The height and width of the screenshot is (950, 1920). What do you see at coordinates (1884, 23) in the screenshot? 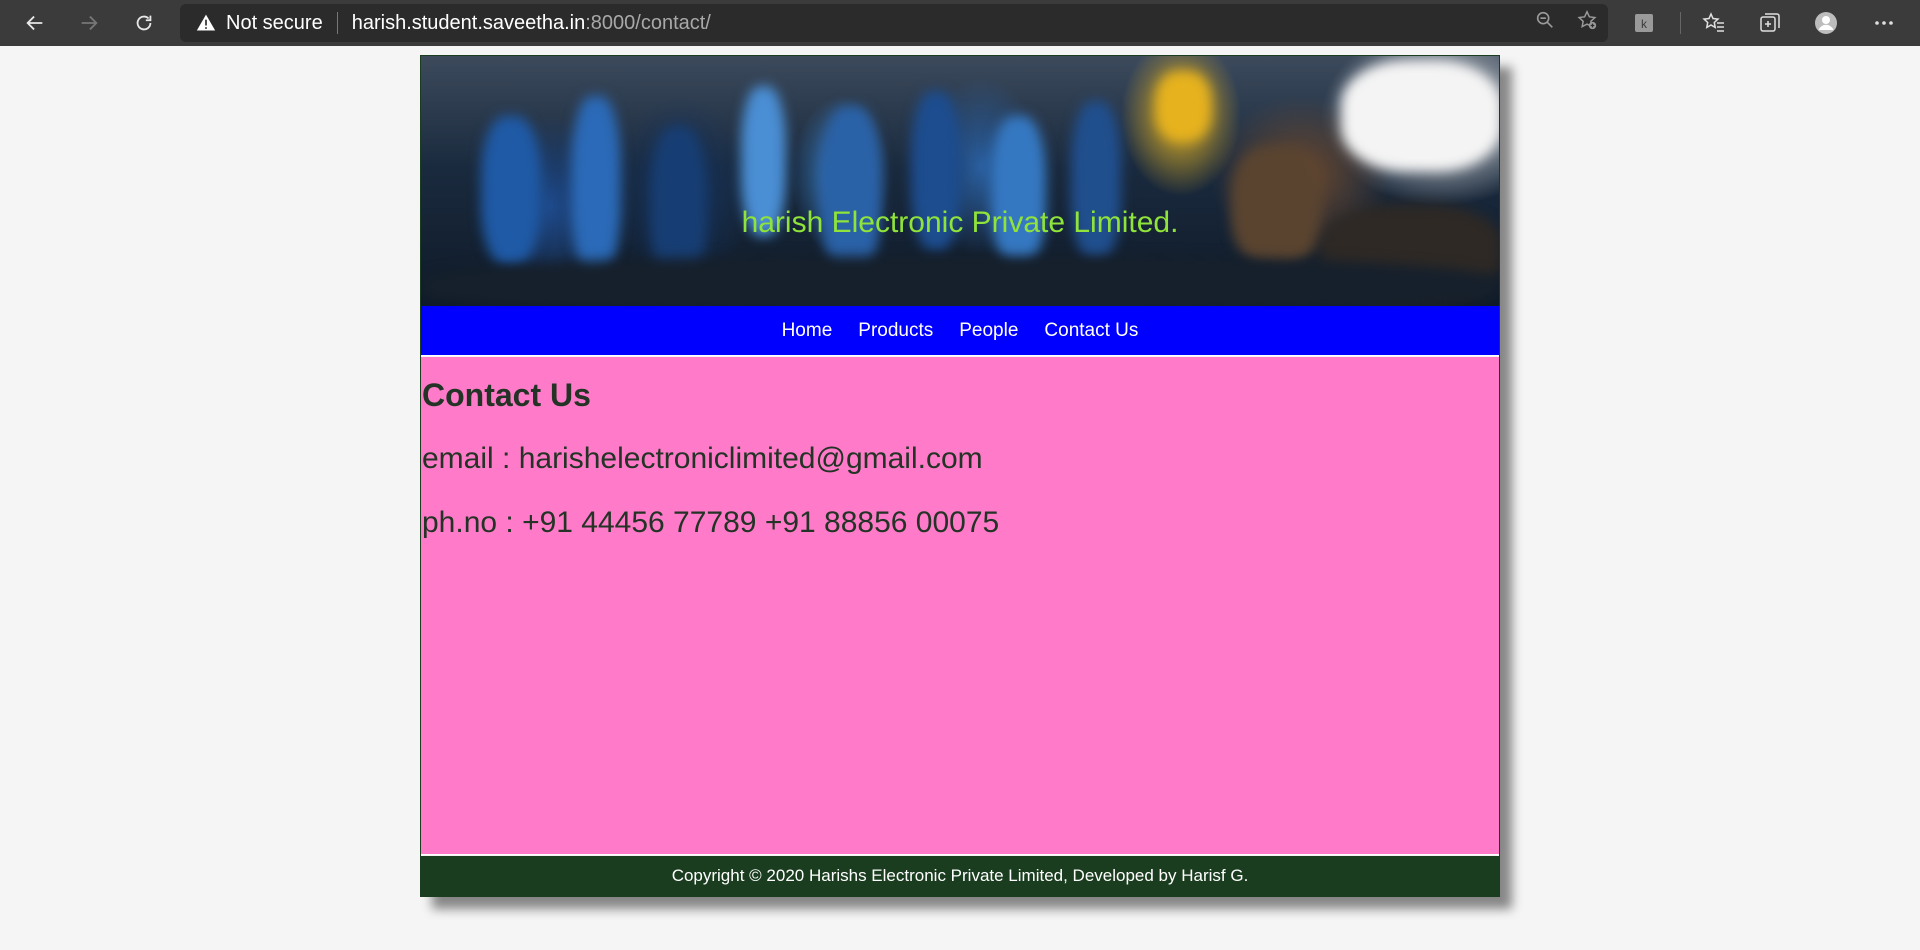
I see `more-menu-icon` at bounding box center [1884, 23].